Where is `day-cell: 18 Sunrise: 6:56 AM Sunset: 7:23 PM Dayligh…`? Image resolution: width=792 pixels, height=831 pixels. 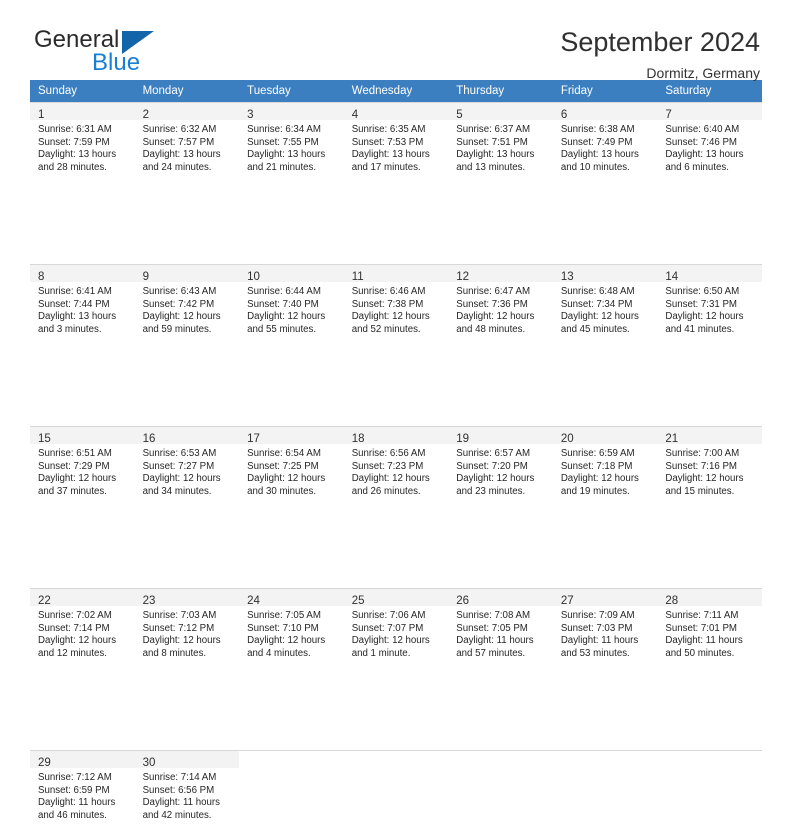 day-cell: 18 Sunrise: 6:56 AM Sunset: 7:23 PM Dayligh… is located at coordinates (396, 466).